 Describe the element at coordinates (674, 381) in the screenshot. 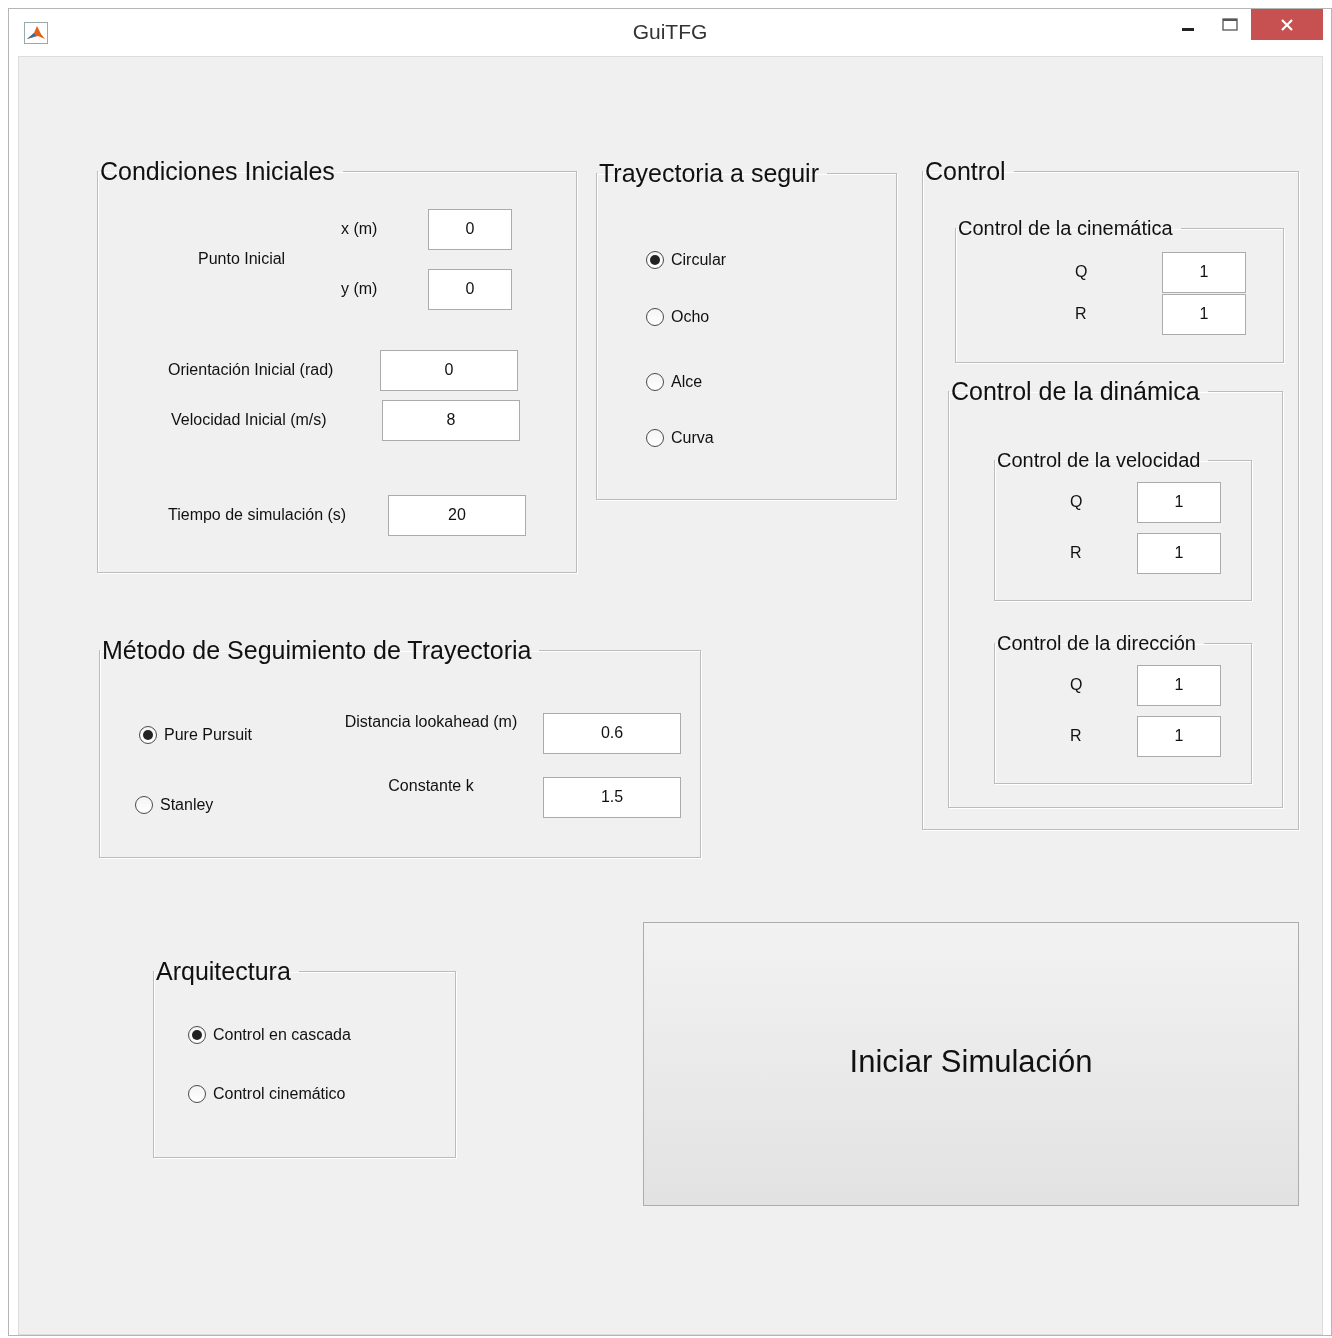

I see `radio-option: Alce` at that location.